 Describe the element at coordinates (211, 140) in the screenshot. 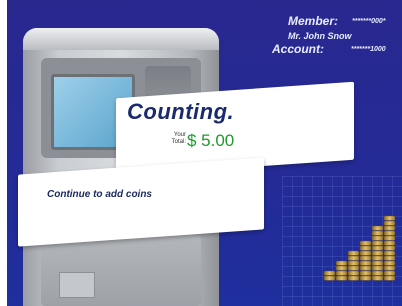

I see `total-value: $ 5.00` at that location.